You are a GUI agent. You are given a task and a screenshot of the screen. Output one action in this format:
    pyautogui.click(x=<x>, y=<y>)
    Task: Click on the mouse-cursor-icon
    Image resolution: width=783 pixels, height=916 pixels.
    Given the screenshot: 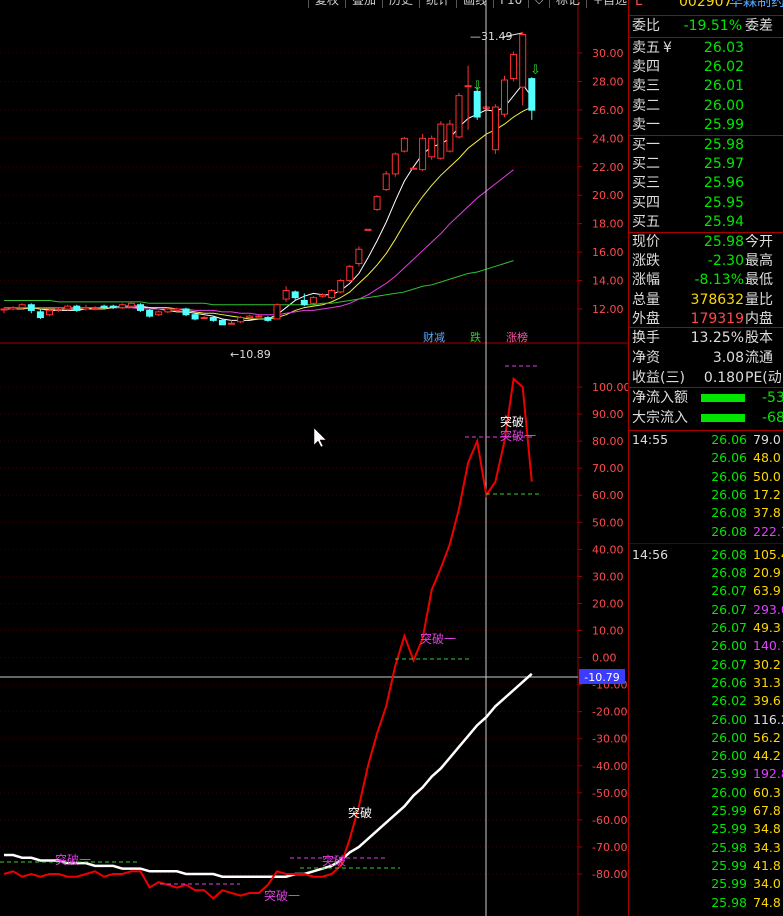 What is the action you would take?
    pyautogui.click(x=320, y=437)
    